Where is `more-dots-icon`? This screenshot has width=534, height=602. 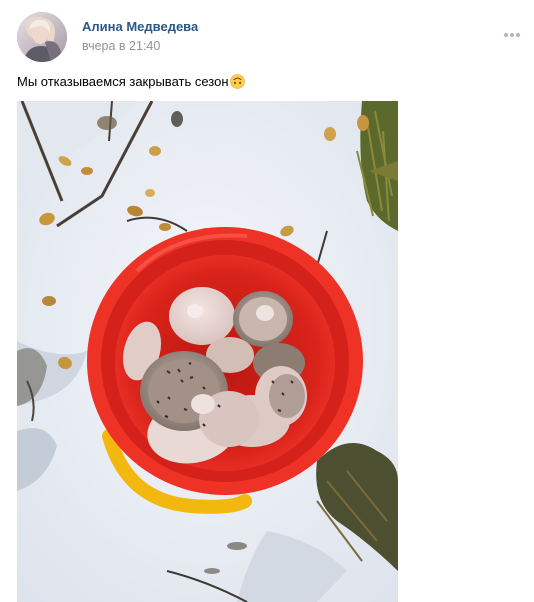
more-dots-icon is located at coordinates (512, 34).